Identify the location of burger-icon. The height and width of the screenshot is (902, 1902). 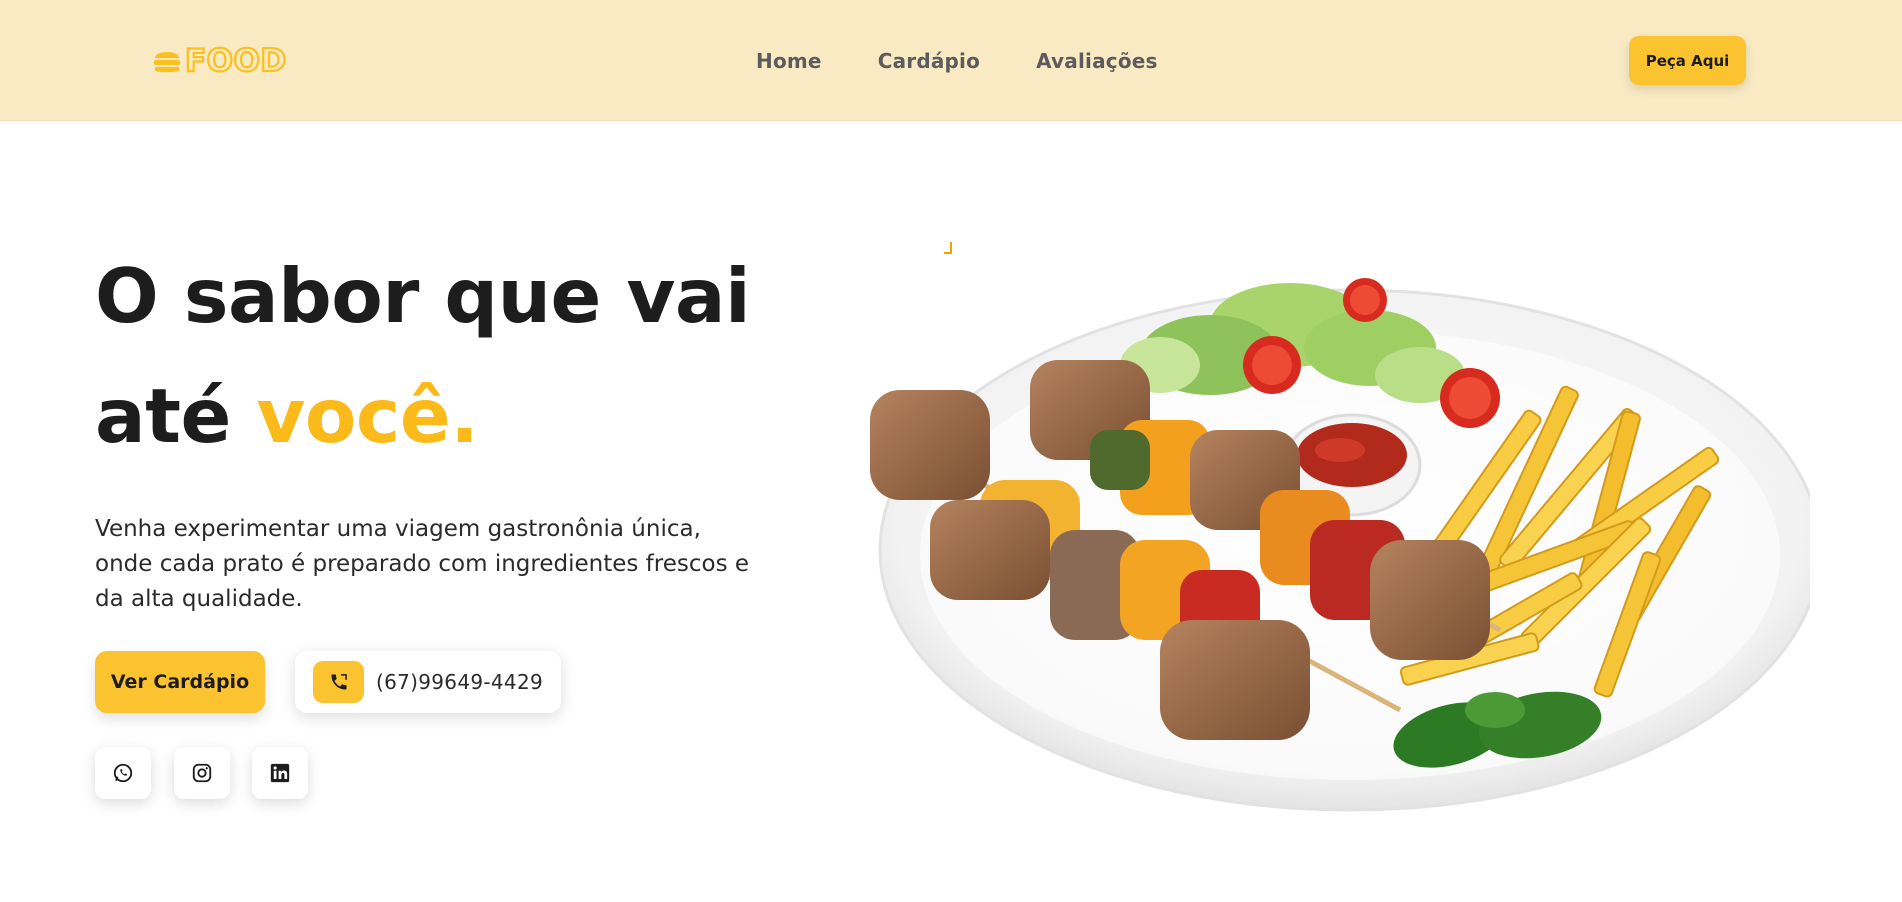
(167, 62).